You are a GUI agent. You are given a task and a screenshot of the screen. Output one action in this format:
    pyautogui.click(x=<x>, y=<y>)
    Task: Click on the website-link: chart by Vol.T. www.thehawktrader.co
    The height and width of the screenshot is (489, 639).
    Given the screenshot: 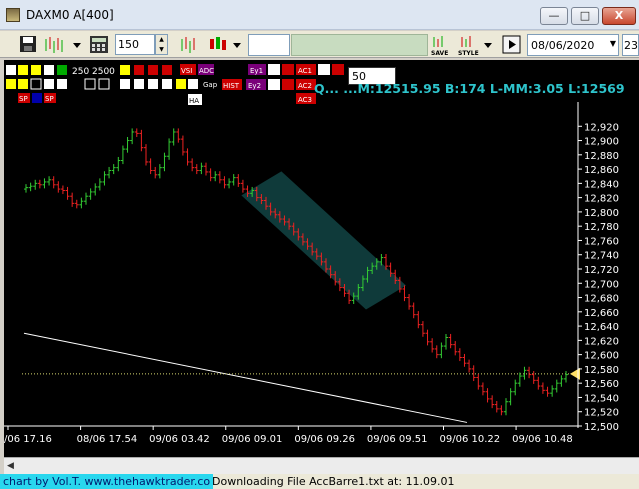 What is the action you would take?
    pyautogui.click(x=107, y=481)
    